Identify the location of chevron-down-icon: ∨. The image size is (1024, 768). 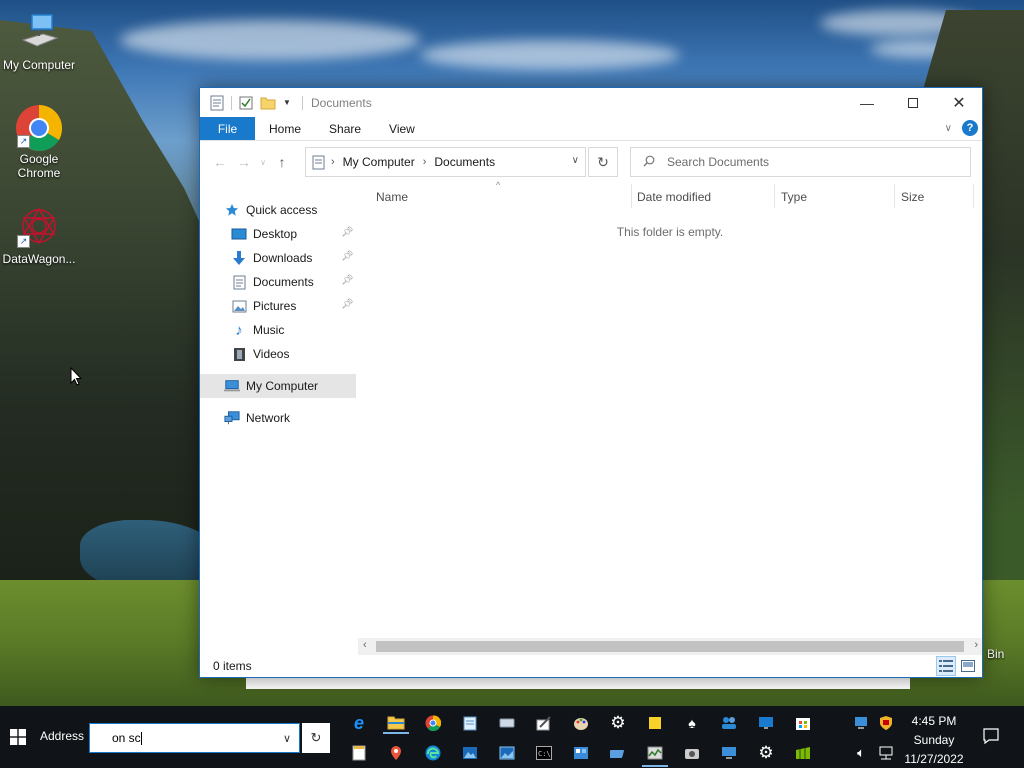
(287, 738).